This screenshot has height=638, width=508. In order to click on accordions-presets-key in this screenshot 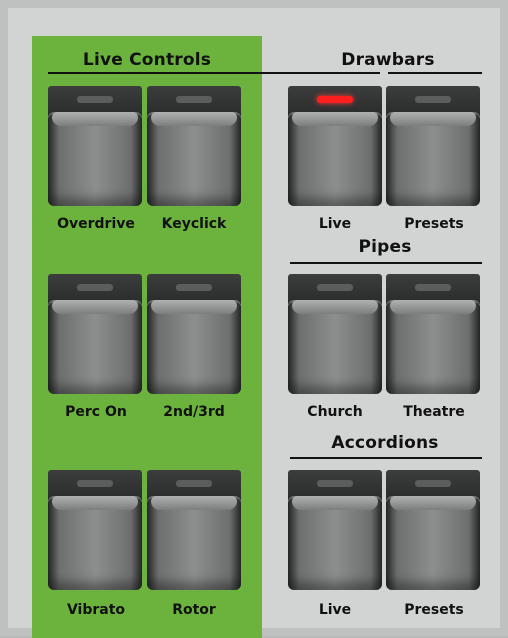, I will do `click(433, 543)`.